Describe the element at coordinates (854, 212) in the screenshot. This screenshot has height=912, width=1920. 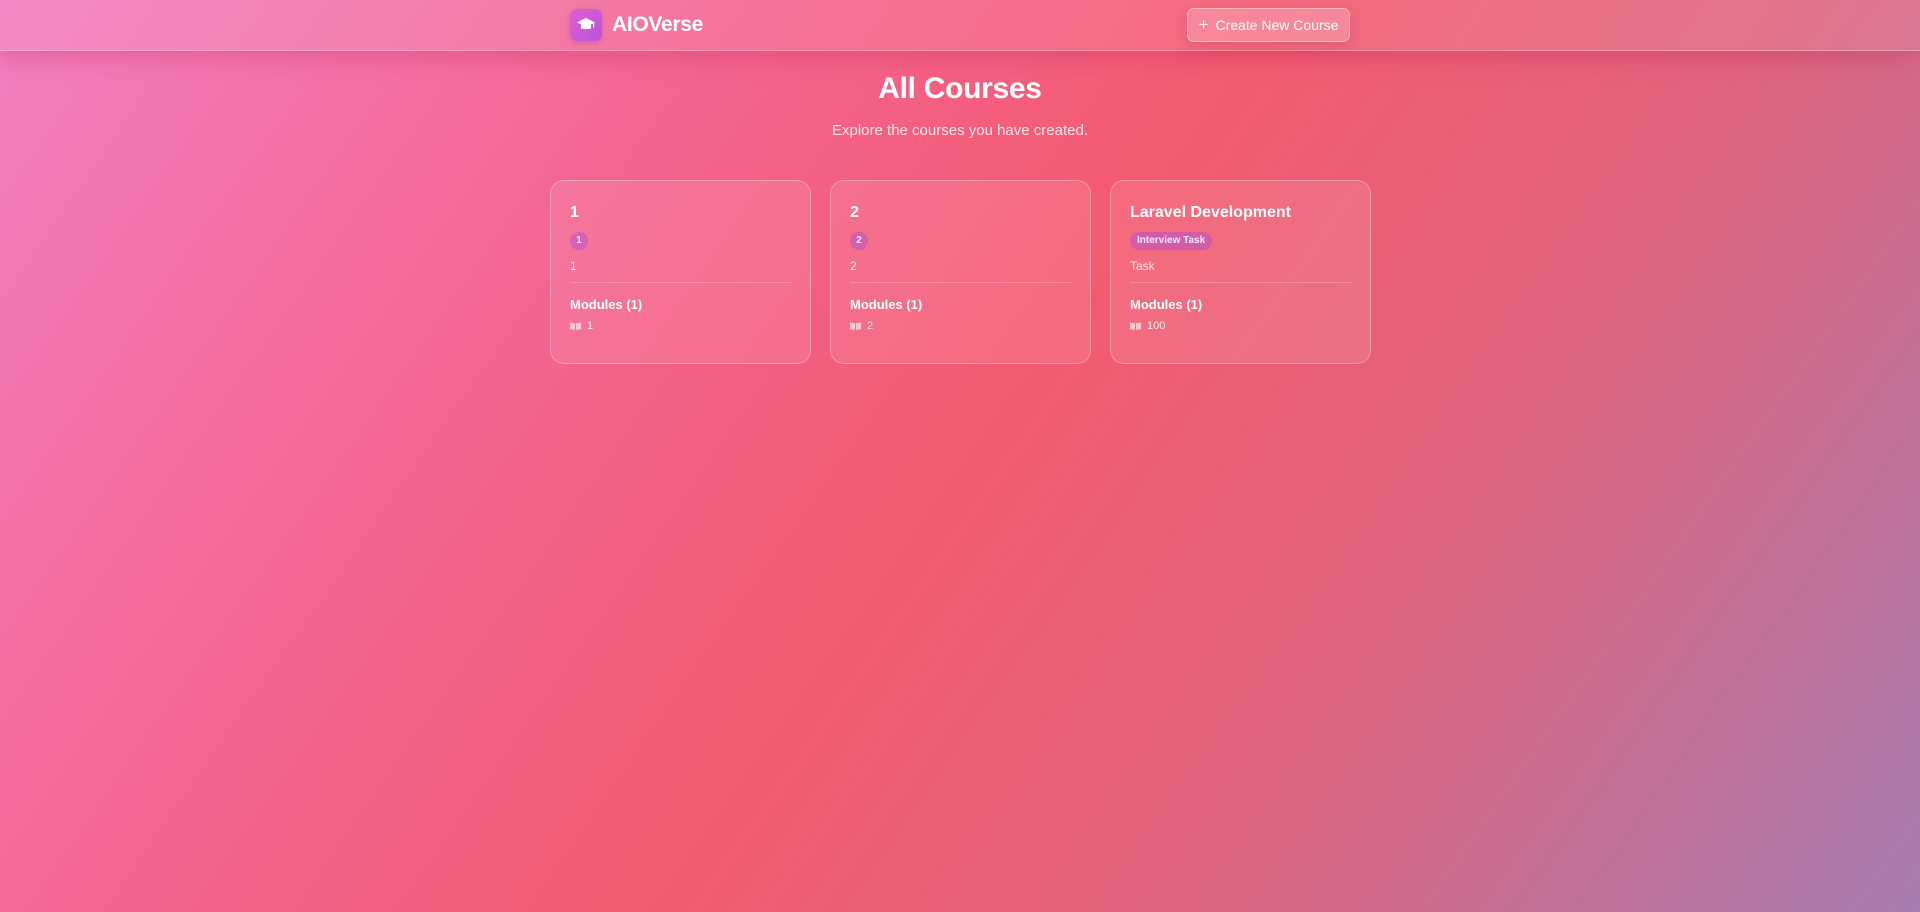
I see `course-title: 2` at that location.